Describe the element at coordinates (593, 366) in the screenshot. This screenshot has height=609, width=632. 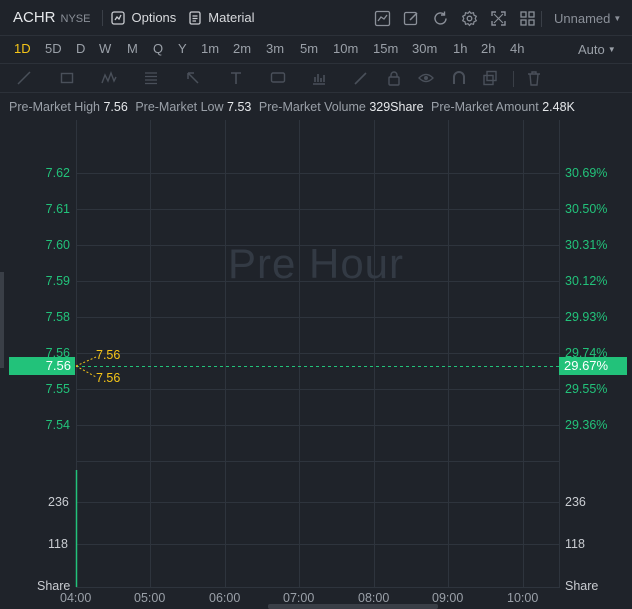
I see `current-percent-label: 29.67%` at that location.